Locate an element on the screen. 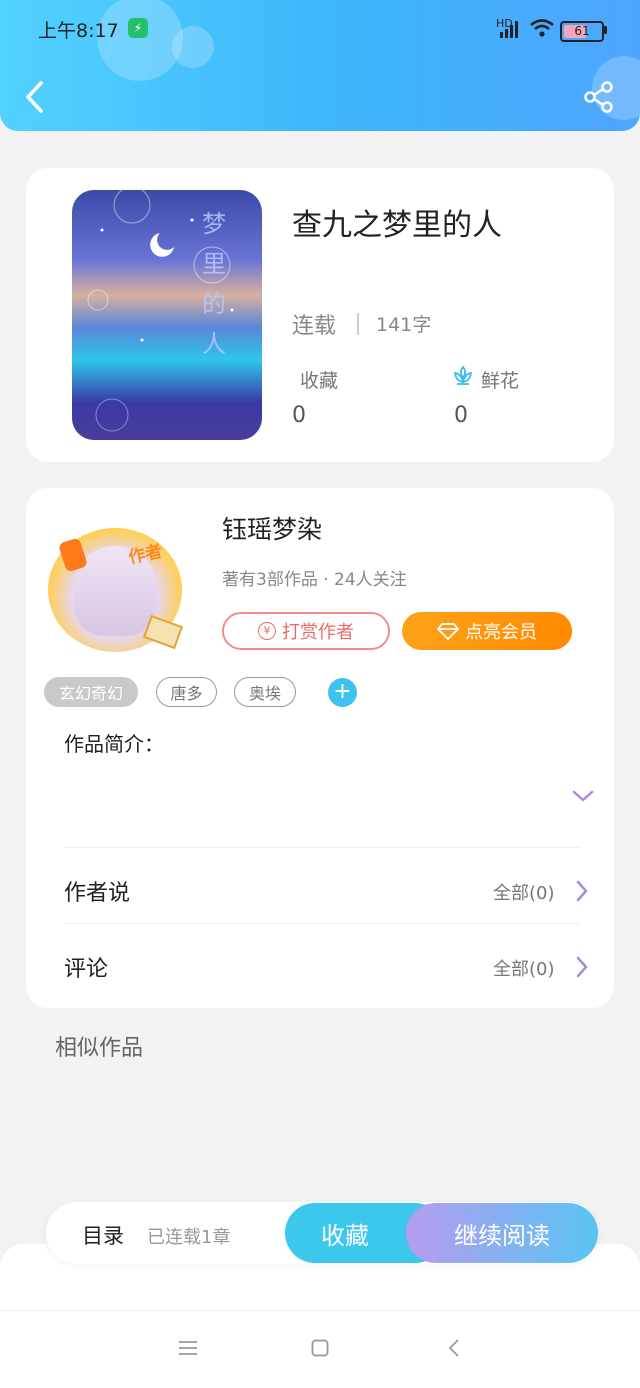 The height and width of the screenshot is (1388, 640). tip-author-label: 打赏作者 is located at coordinates (318, 632).